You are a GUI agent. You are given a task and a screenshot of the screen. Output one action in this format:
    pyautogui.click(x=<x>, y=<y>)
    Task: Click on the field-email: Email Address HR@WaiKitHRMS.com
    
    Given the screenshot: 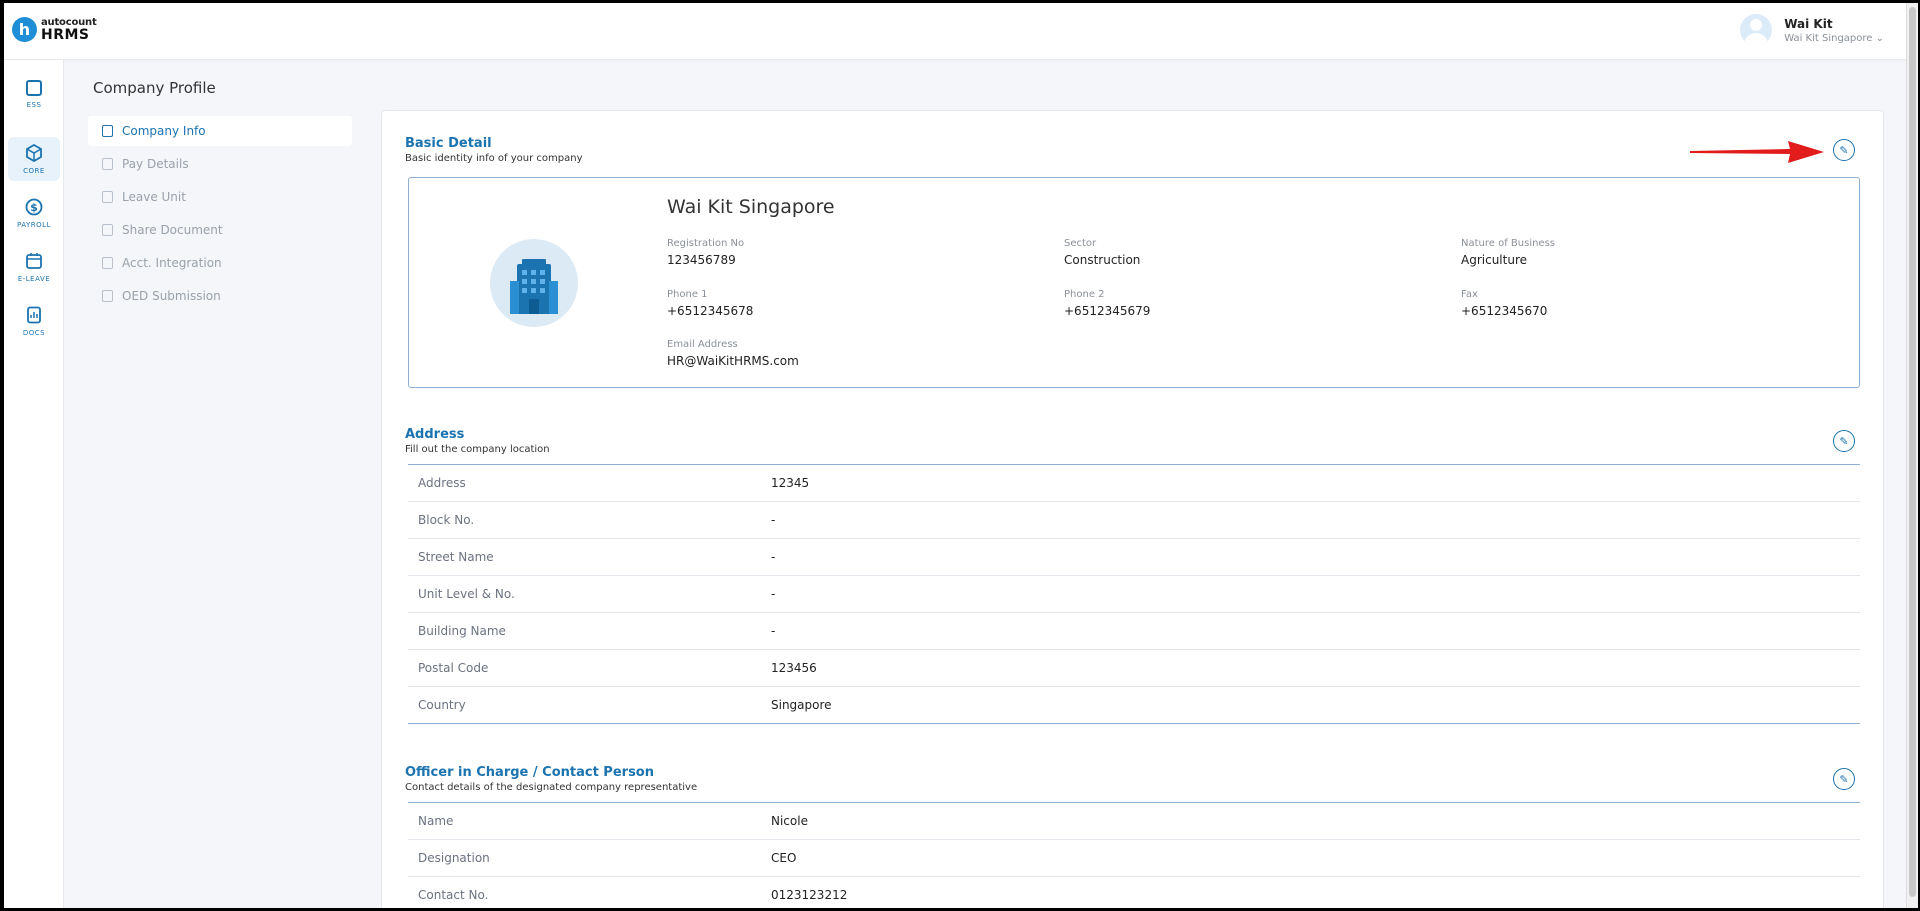 What is the action you would take?
    pyautogui.click(x=733, y=353)
    